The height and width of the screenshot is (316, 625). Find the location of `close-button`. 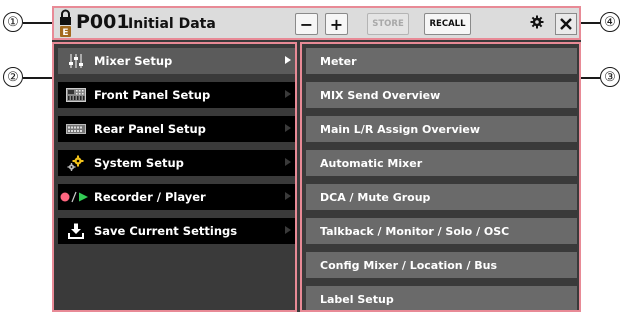

close-button is located at coordinates (566, 24).